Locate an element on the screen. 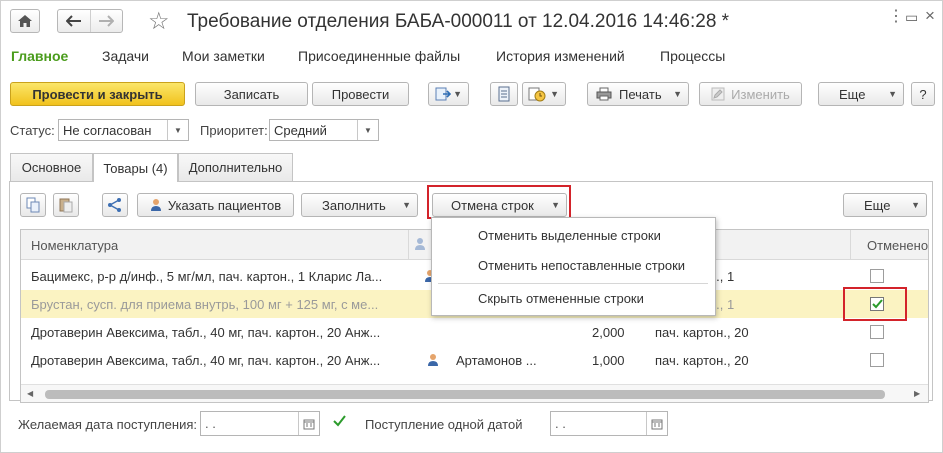 The width and height of the screenshot is (943, 453). scrollbar-thumb is located at coordinates (465, 394).